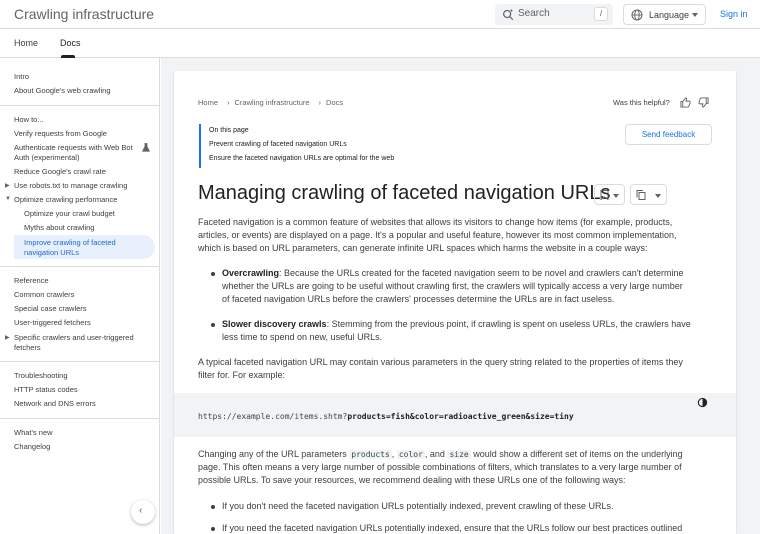 The image size is (760, 534). What do you see at coordinates (70, 43) in the screenshot?
I see `tab-docs: Docs` at bounding box center [70, 43].